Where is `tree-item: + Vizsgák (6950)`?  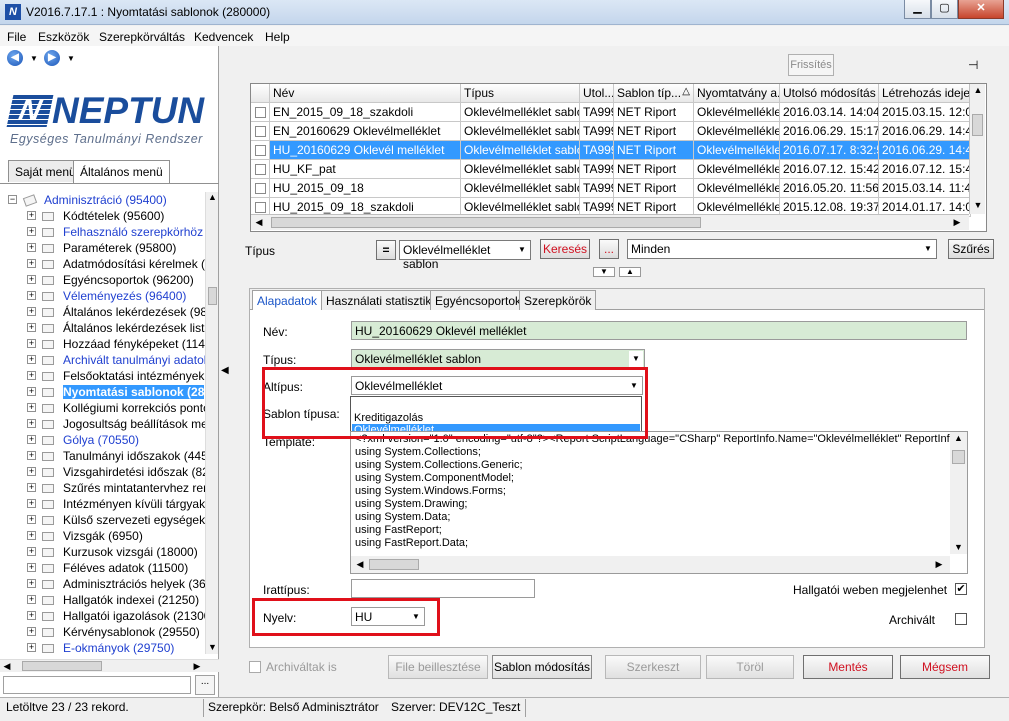 tree-item: + Vizsgák (6950) is located at coordinates (102, 536).